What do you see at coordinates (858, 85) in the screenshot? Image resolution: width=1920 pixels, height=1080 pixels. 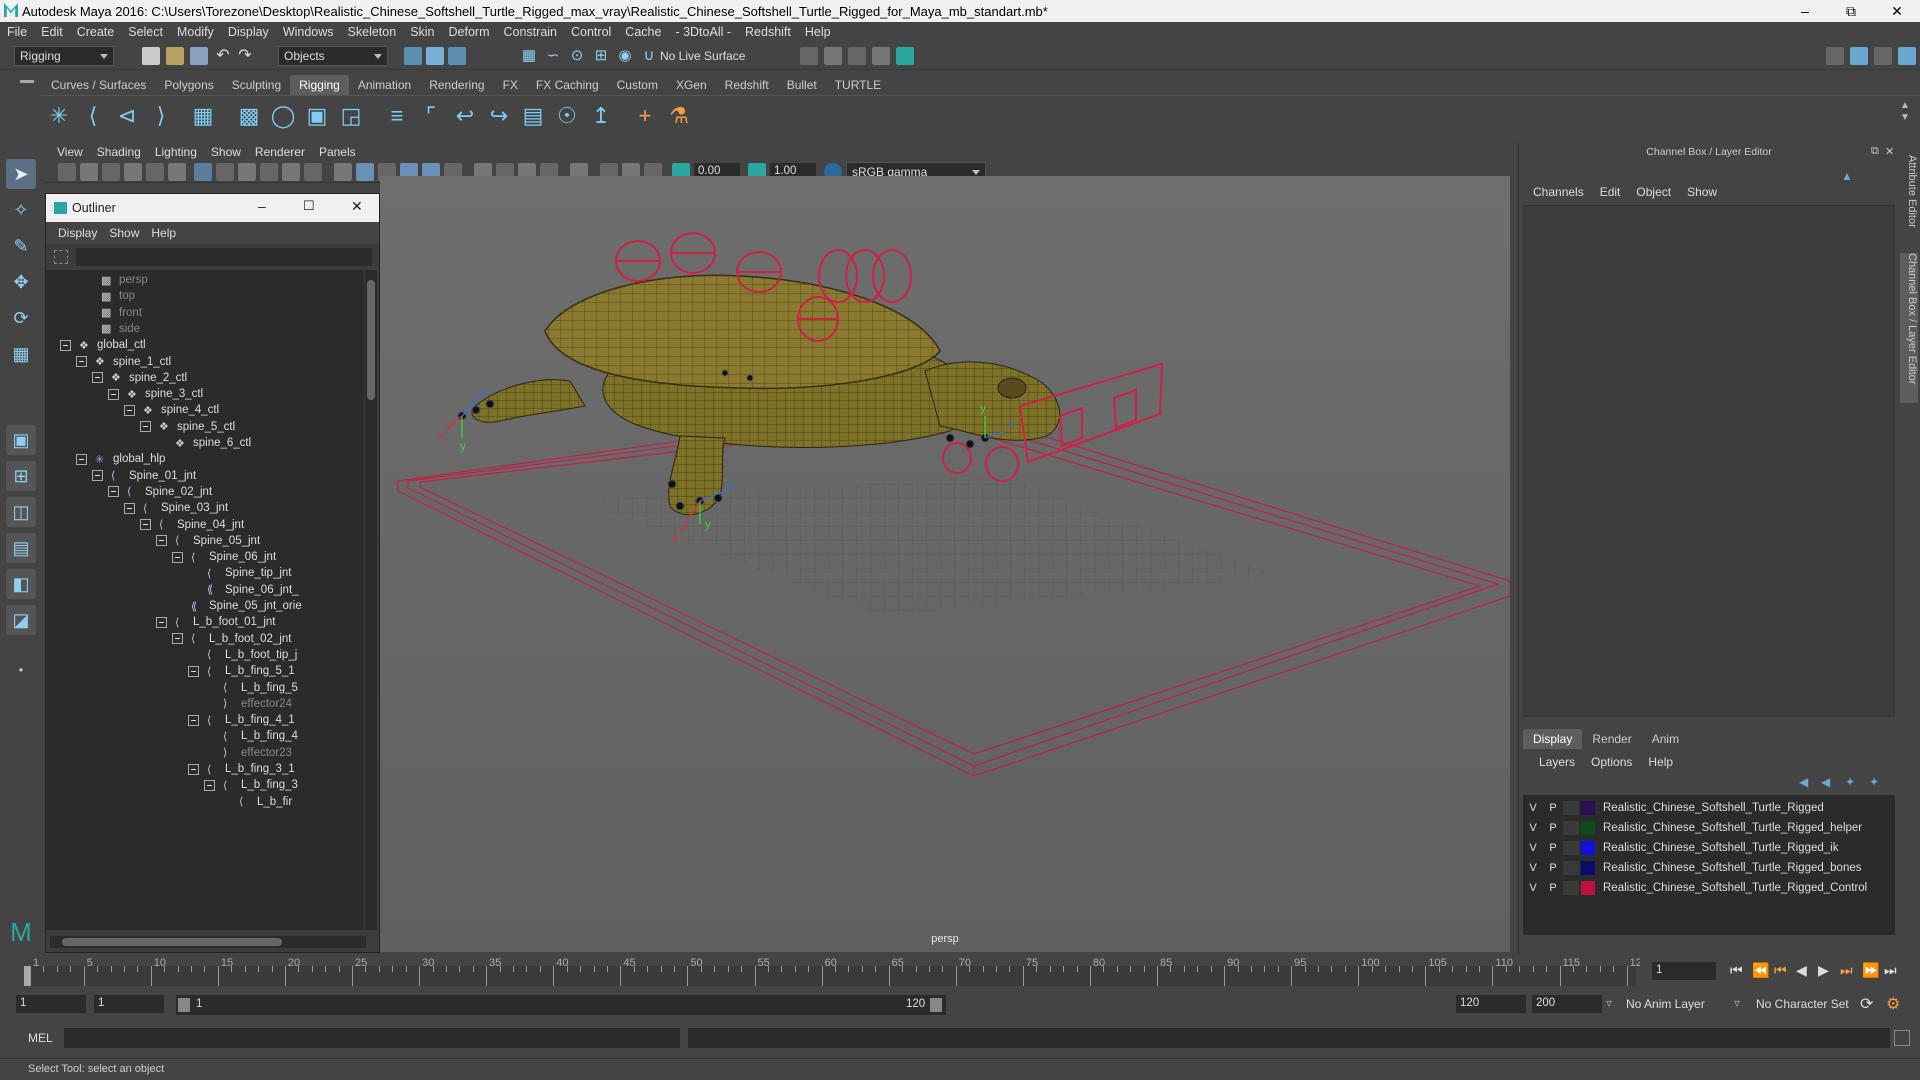 I see `shelf-tab-turtle: TURTLE` at bounding box center [858, 85].